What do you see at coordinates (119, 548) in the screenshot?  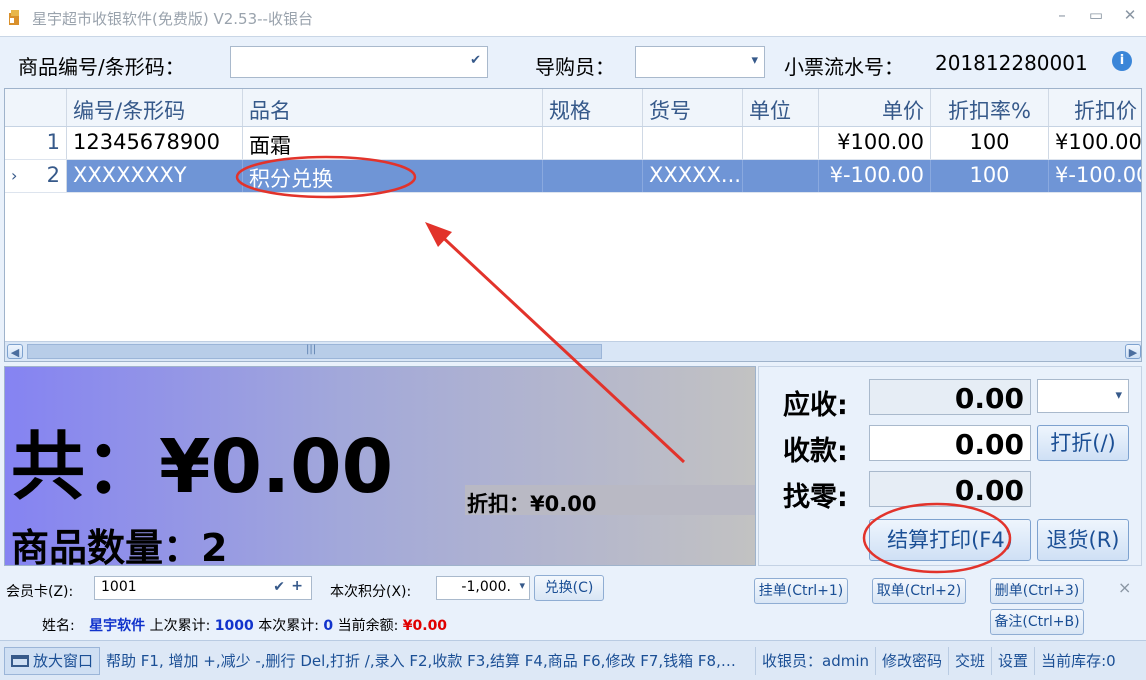 I see `item-count: 商品数量：2` at bounding box center [119, 548].